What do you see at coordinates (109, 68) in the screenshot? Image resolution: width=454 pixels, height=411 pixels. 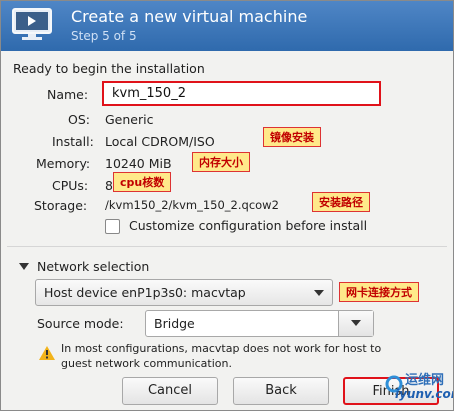 I see `ready-heading: Ready to begin the installation` at bounding box center [109, 68].